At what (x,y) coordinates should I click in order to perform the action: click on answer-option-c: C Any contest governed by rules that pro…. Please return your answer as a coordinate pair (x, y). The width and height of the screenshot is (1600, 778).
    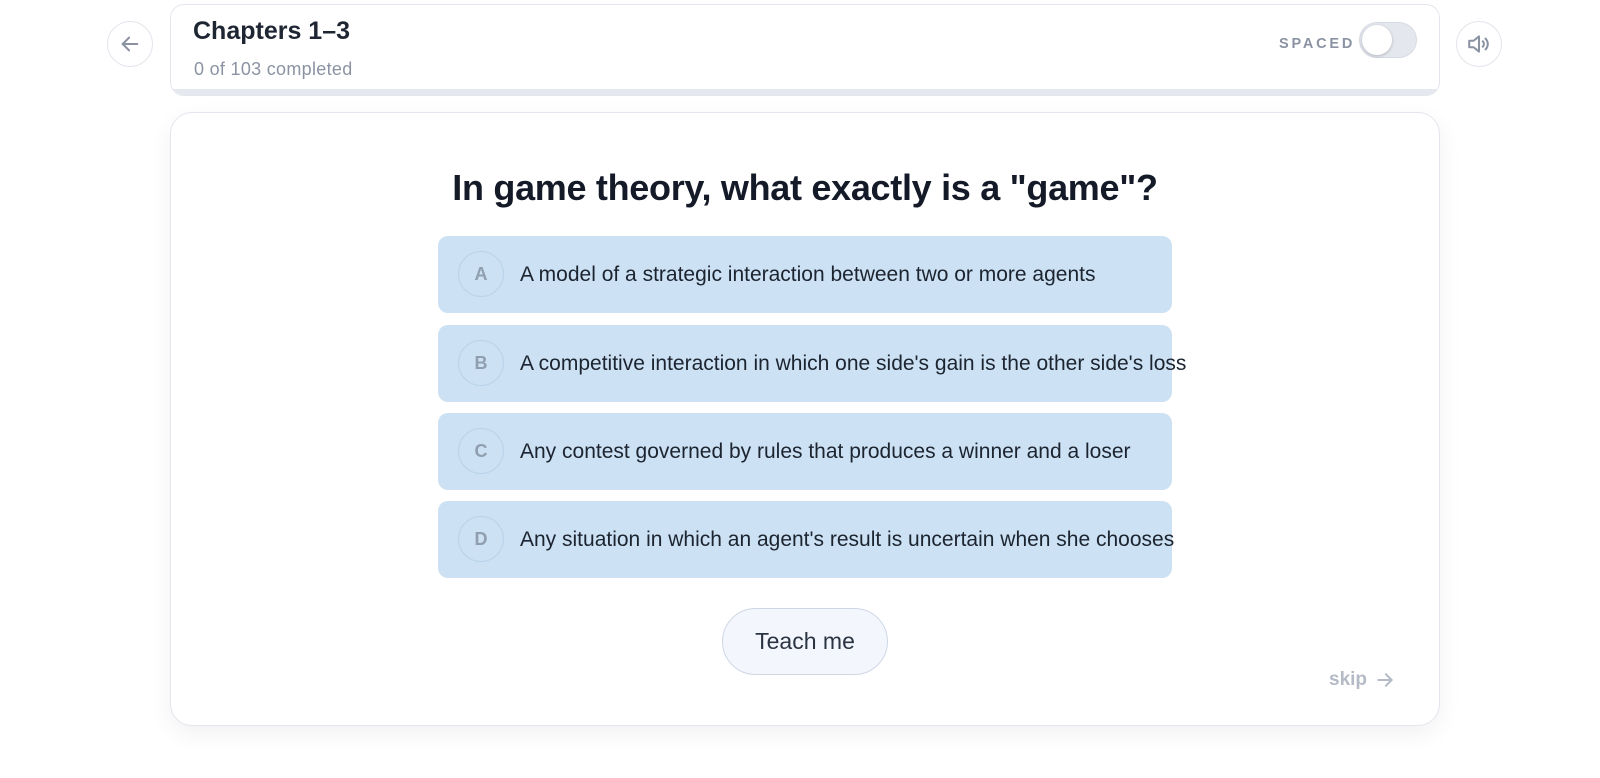
    Looking at the image, I should click on (805, 451).